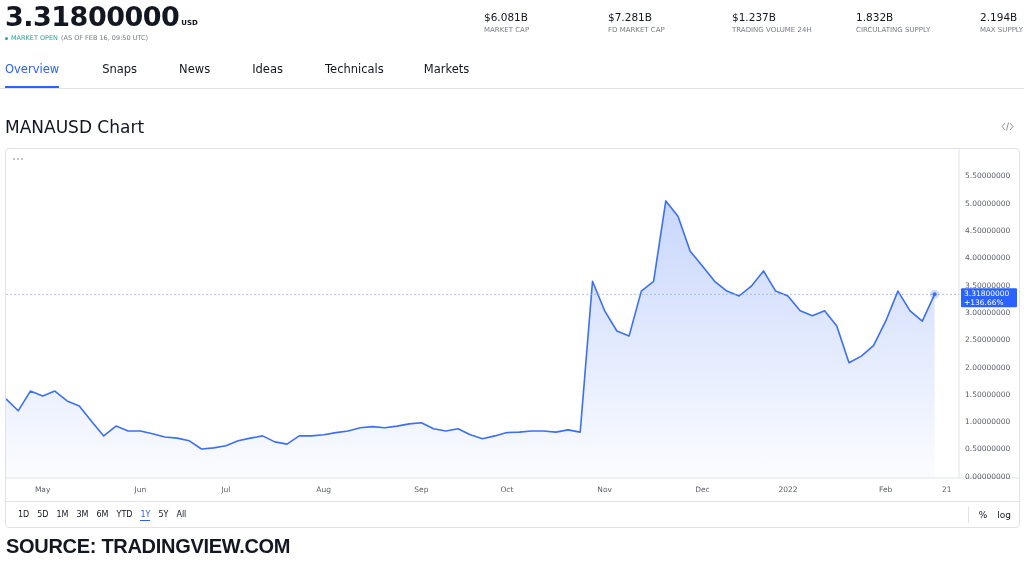  What do you see at coordinates (120, 69) in the screenshot?
I see `tab: Snaps` at bounding box center [120, 69].